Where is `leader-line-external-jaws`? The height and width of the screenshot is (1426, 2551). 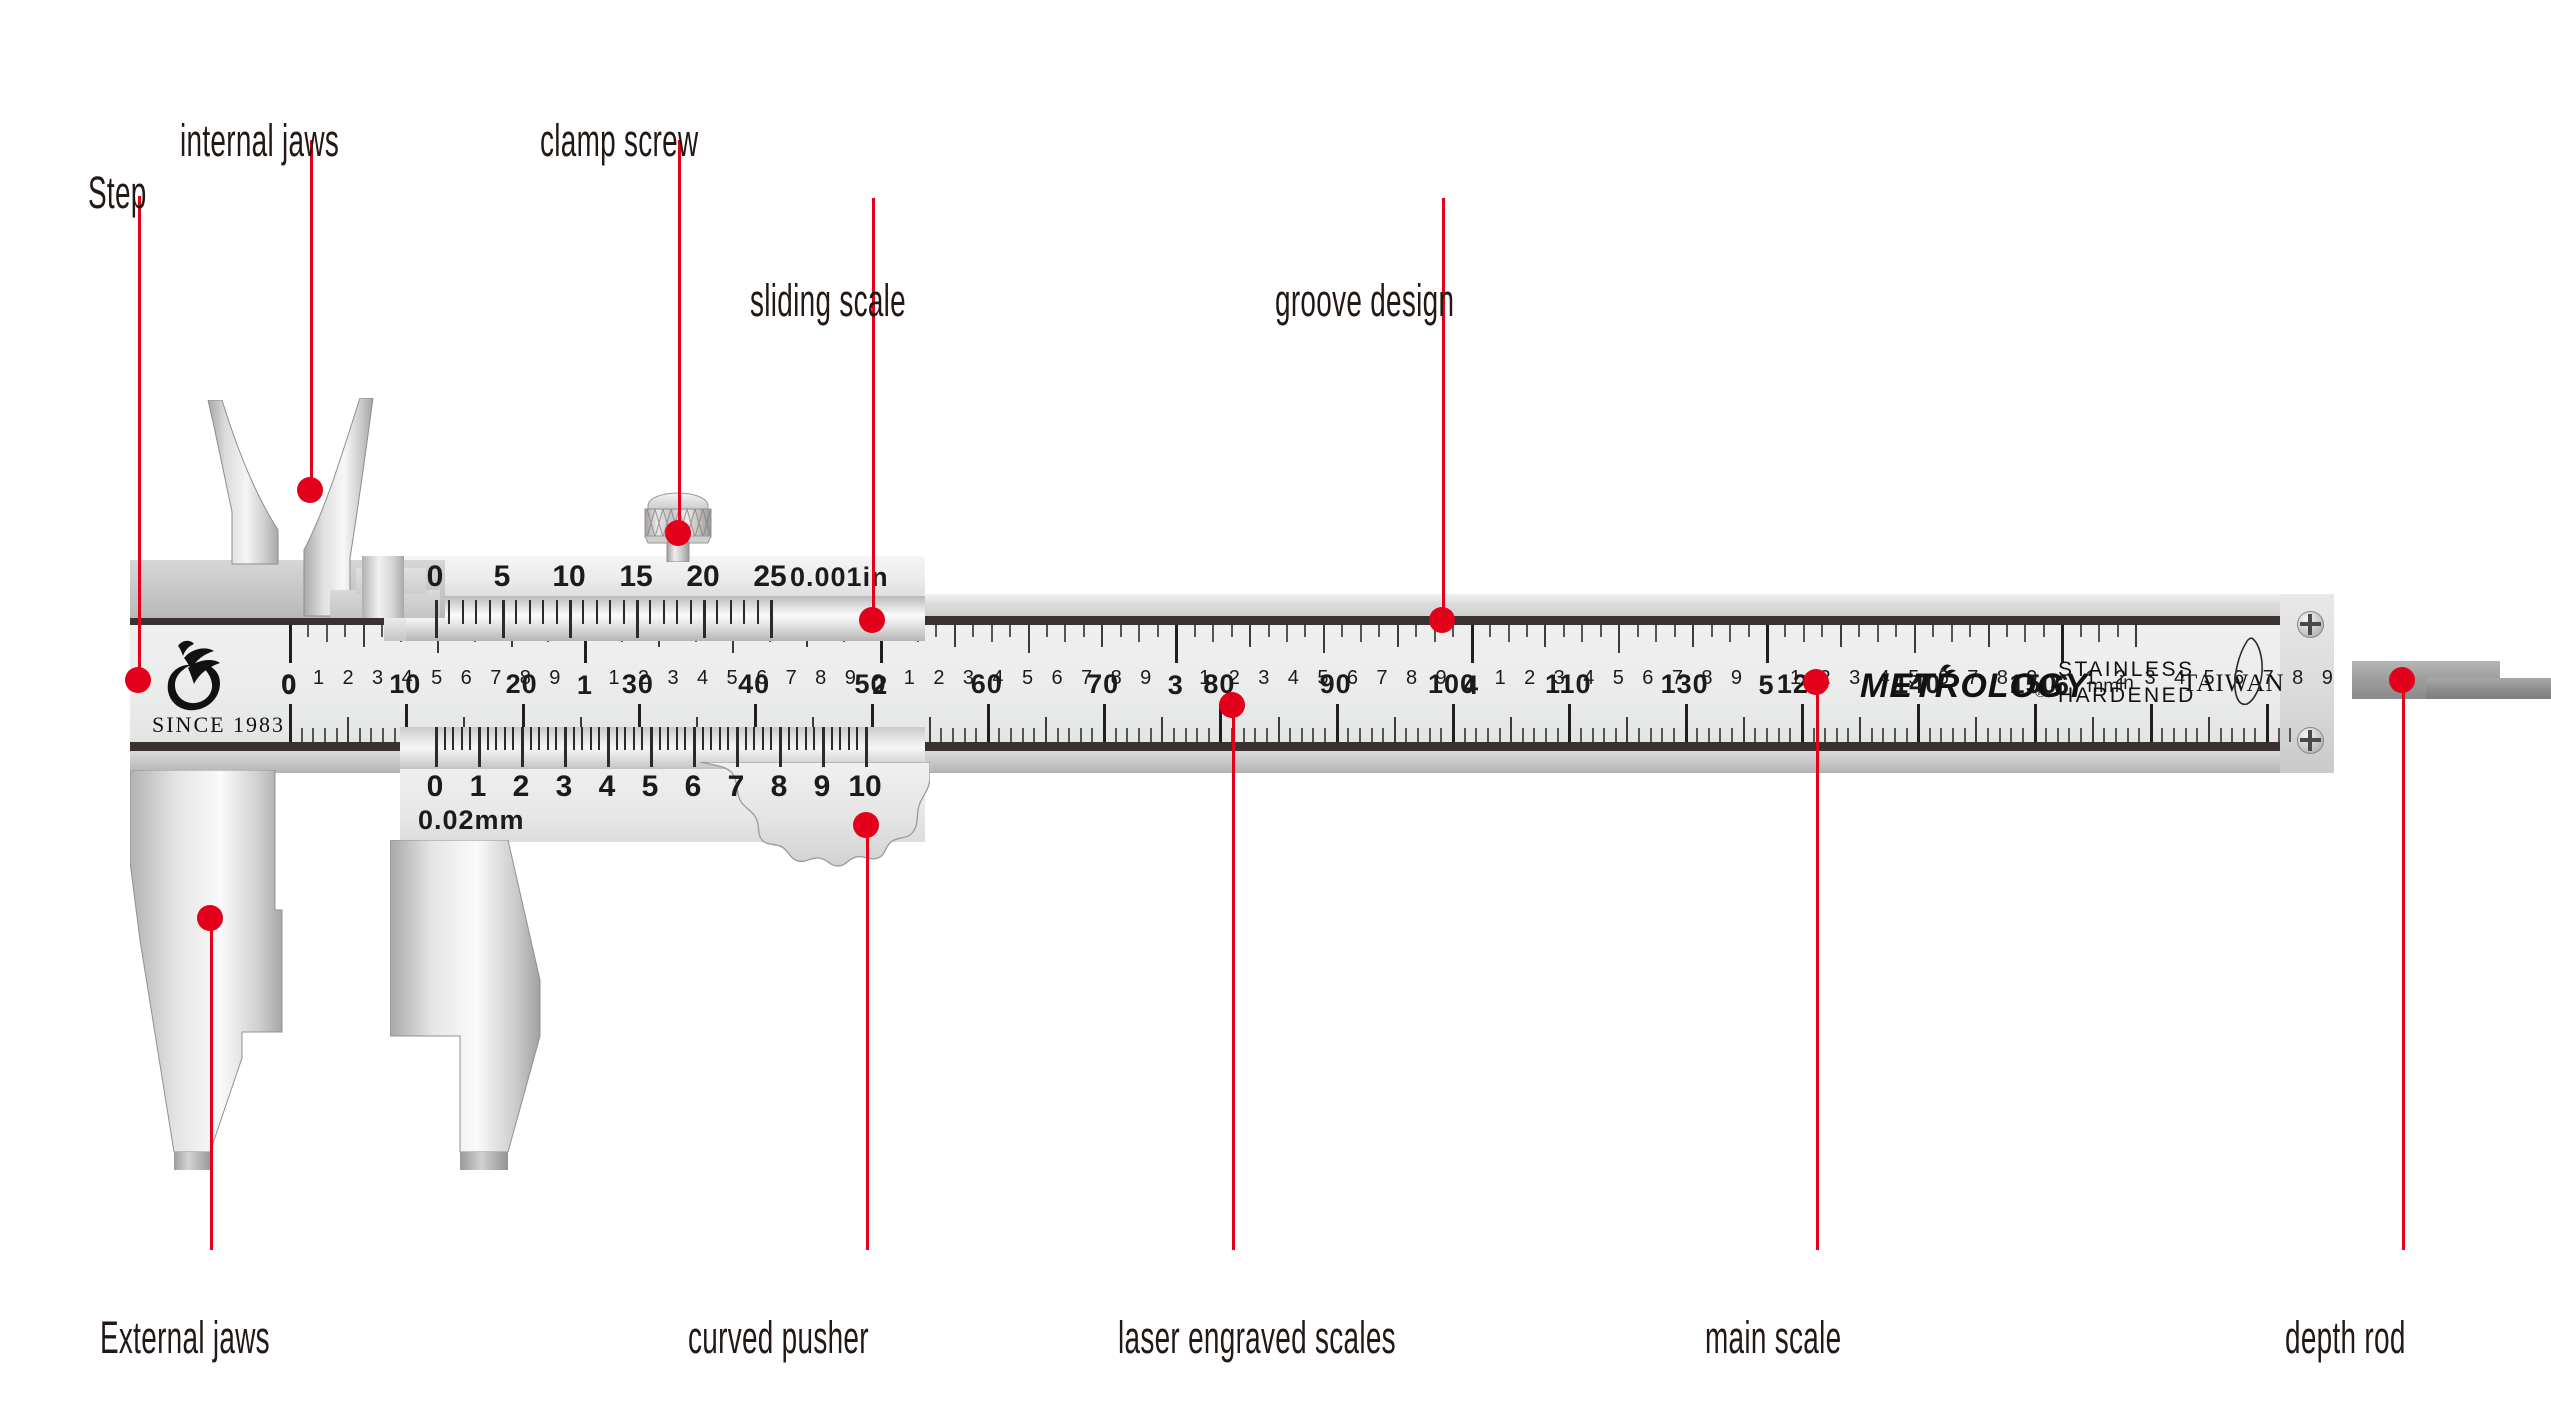 leader-line-external-jaws is located at coordinates (211, 1084).